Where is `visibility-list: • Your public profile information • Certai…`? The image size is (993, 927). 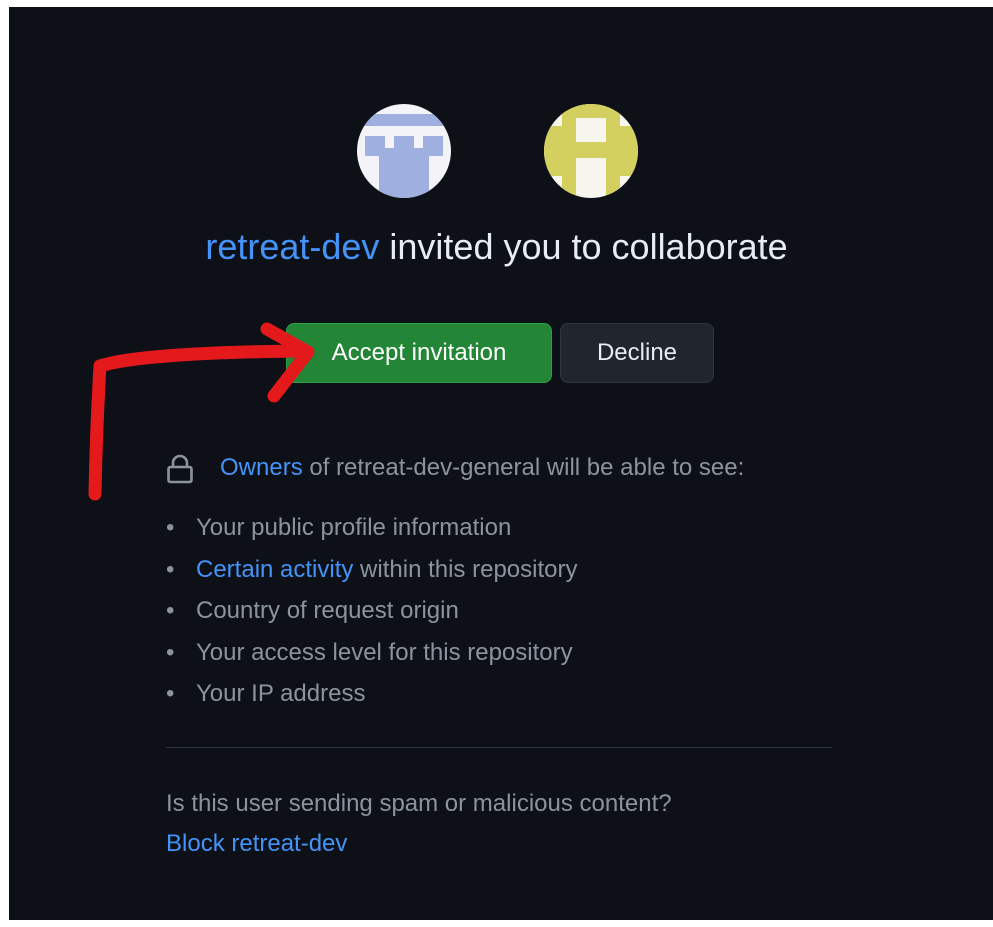
visibility-list: • Your public profile information • Certai… is located at coordinates (371, 611).